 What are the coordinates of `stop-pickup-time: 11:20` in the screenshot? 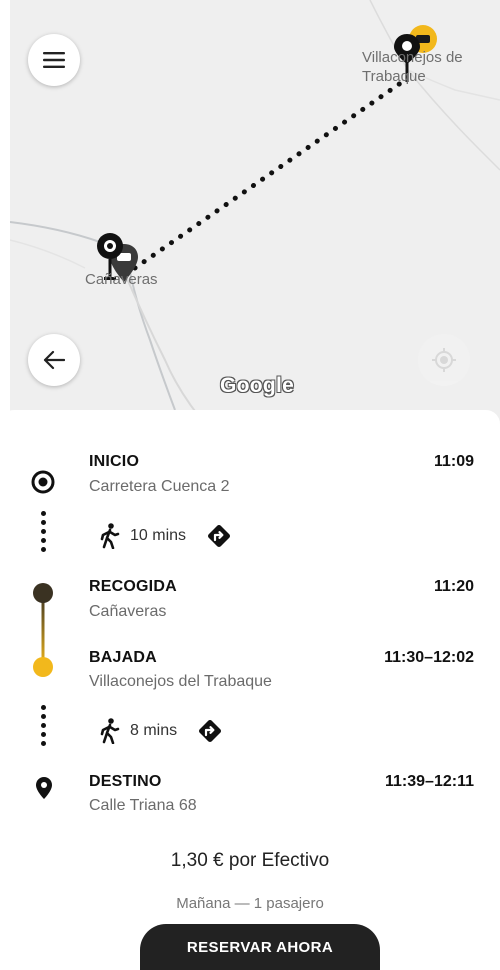 It's located at (453, 586).